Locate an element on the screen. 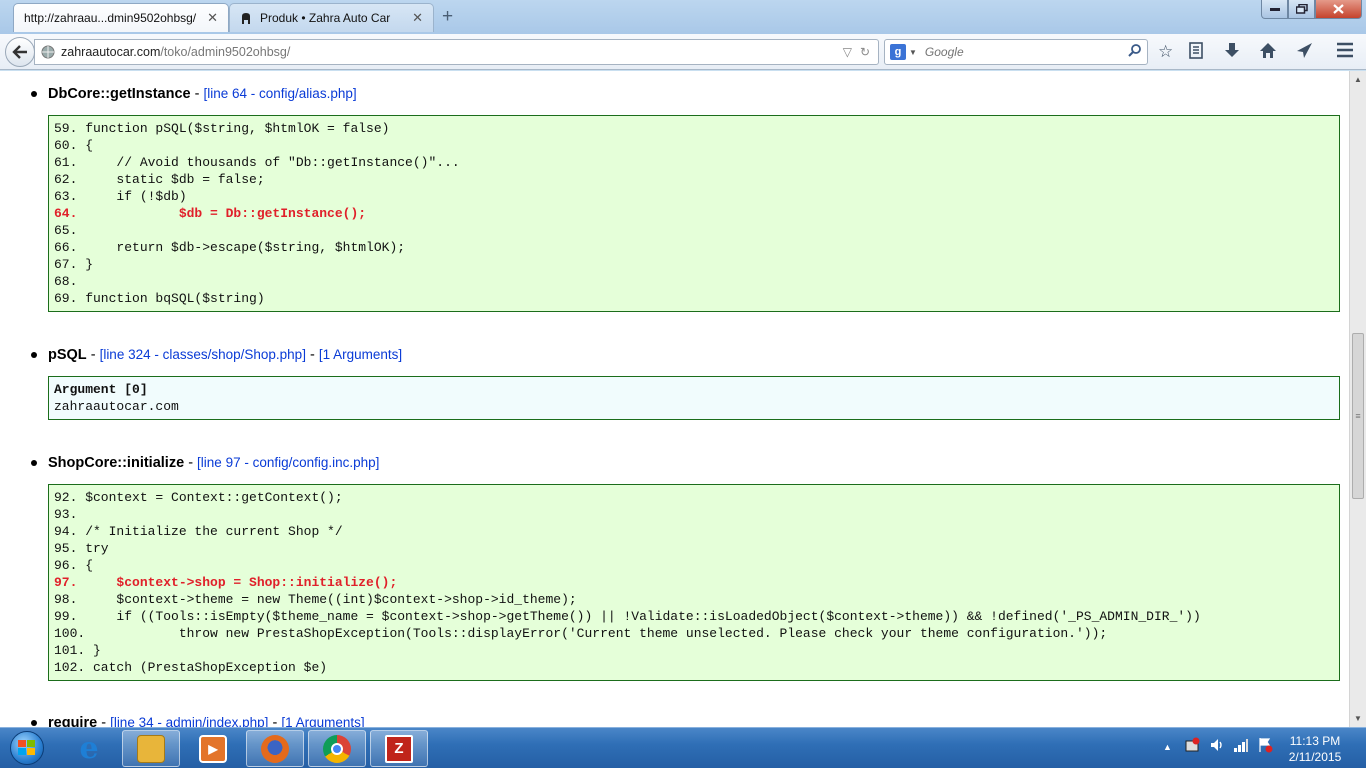 The height and width of the screenshot is (768, 1366). dropdown-arrow-icon: ▽ is located at coordinates (847, 52).